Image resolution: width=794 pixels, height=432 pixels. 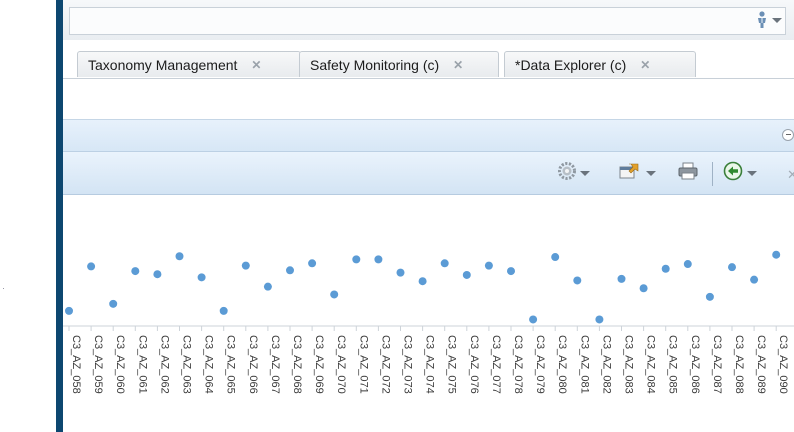 I want to click on gear-icon, so click(x=567, y=173).